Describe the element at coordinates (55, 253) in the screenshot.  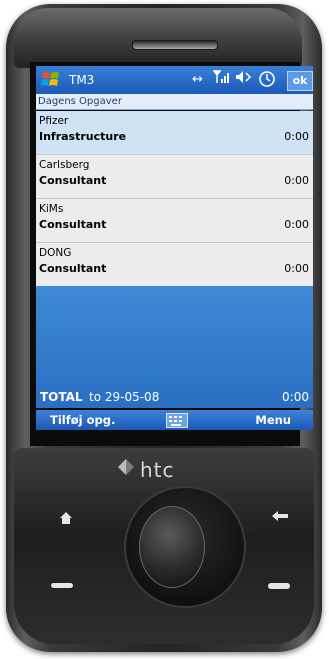
I see `company-name: DONG` at that location.